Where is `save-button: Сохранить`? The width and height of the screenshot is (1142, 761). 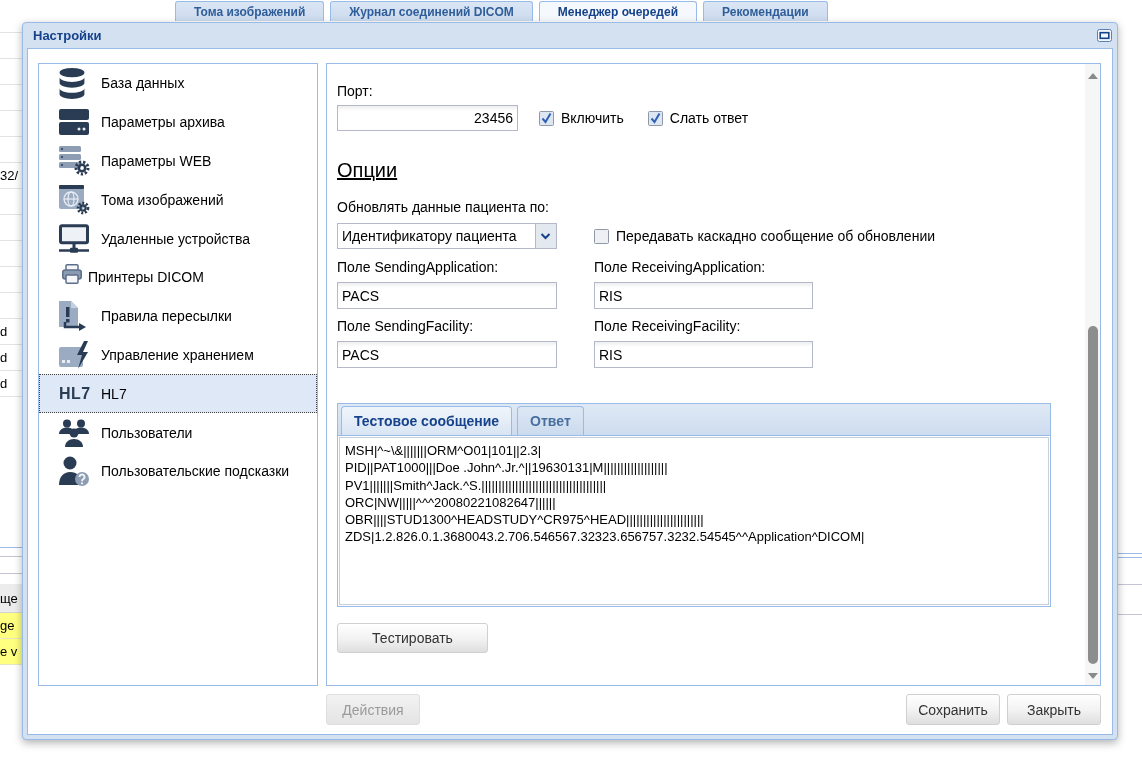 save-button: Сохранить is located at coordinates (953, 709).